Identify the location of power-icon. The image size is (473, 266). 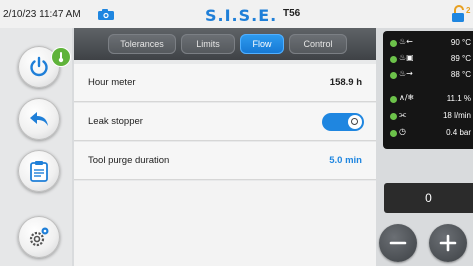
(39, 66).